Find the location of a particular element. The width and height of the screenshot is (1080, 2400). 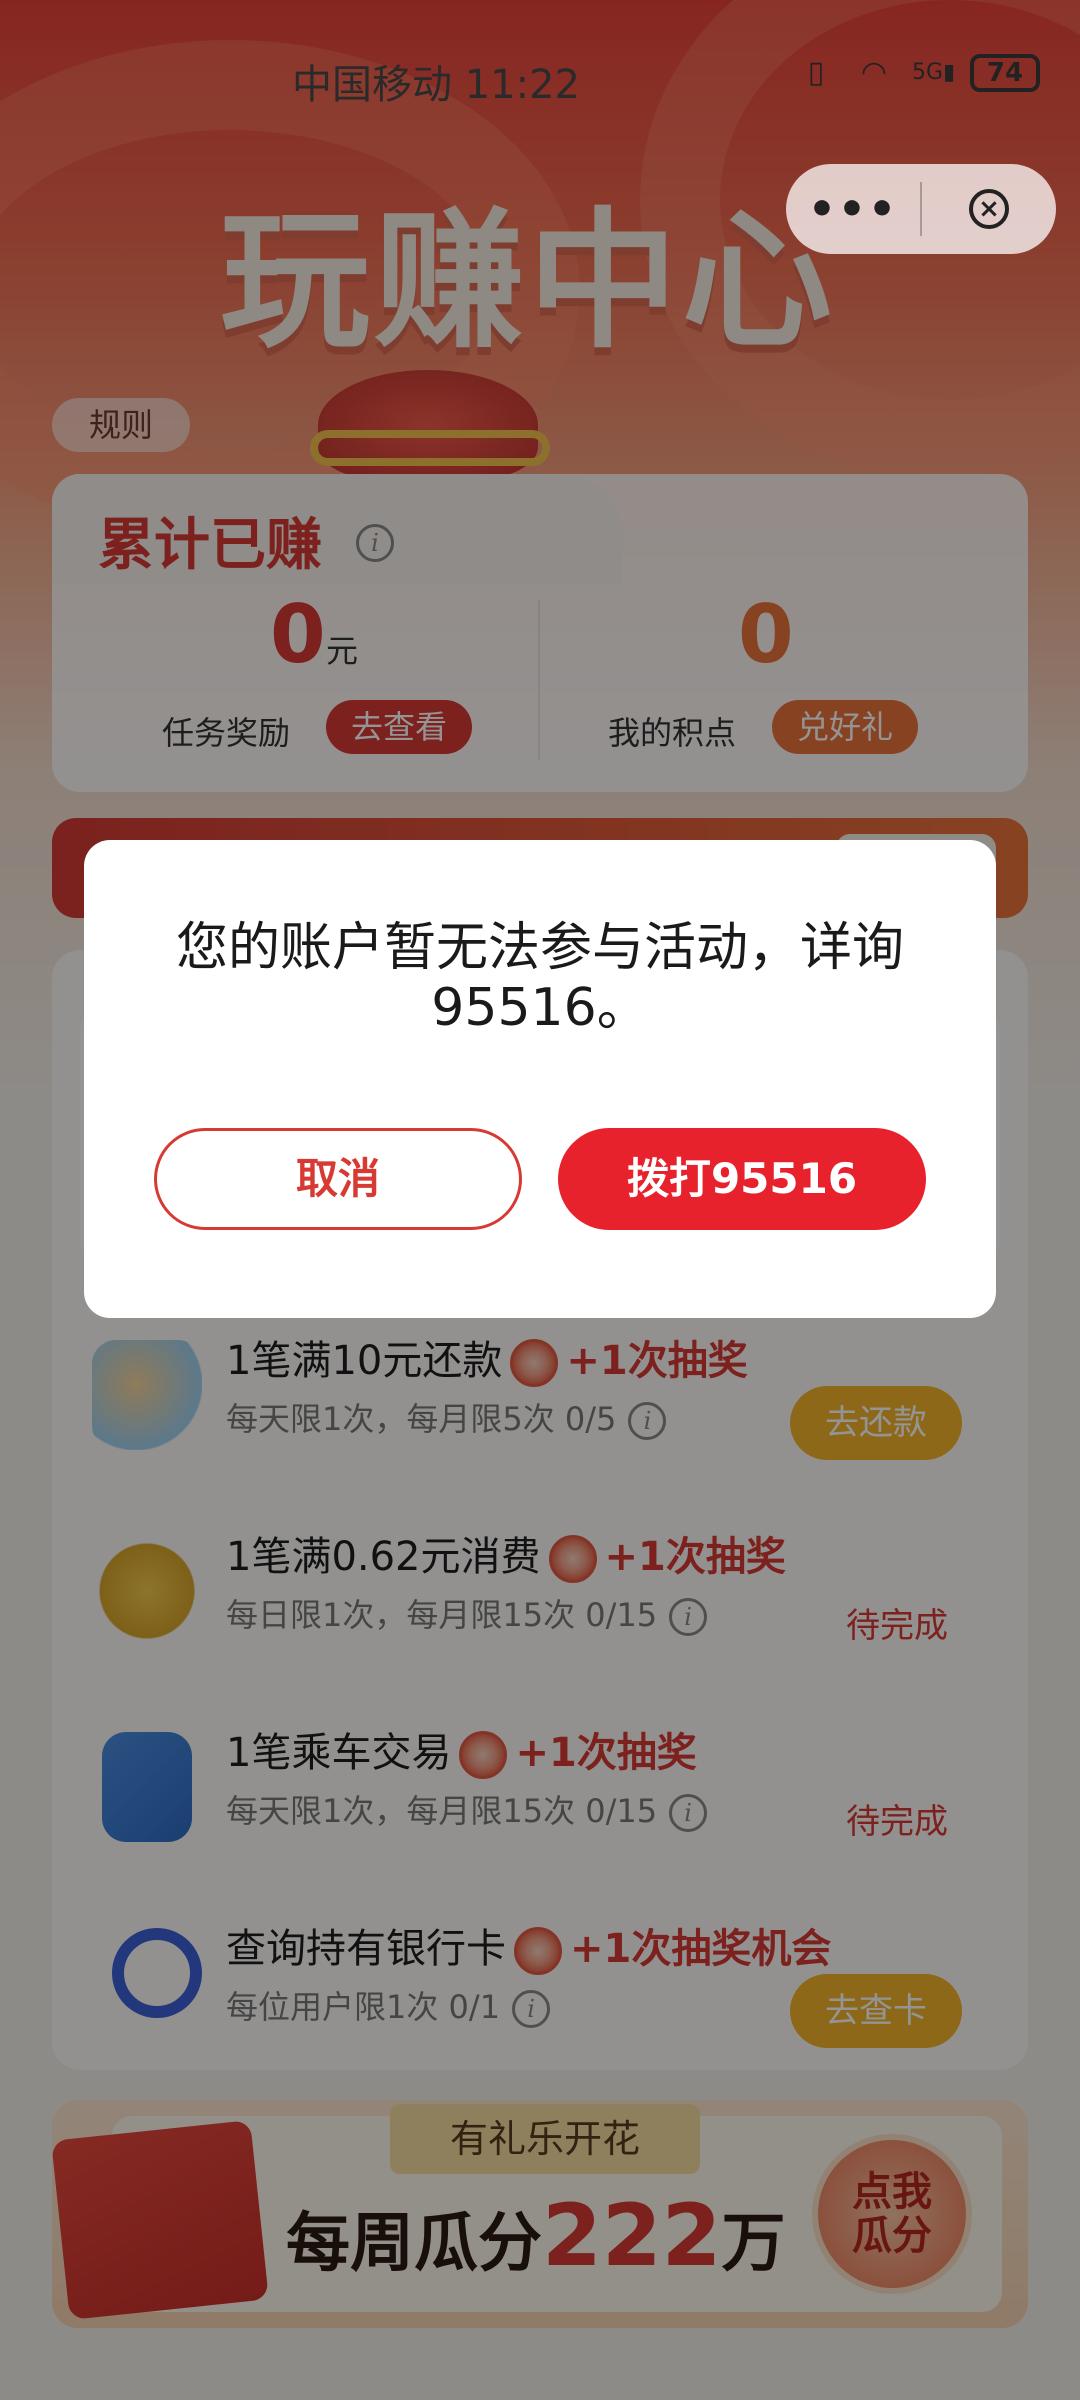

call-button: 拨打95516 is located at coordinates (742, 1179).